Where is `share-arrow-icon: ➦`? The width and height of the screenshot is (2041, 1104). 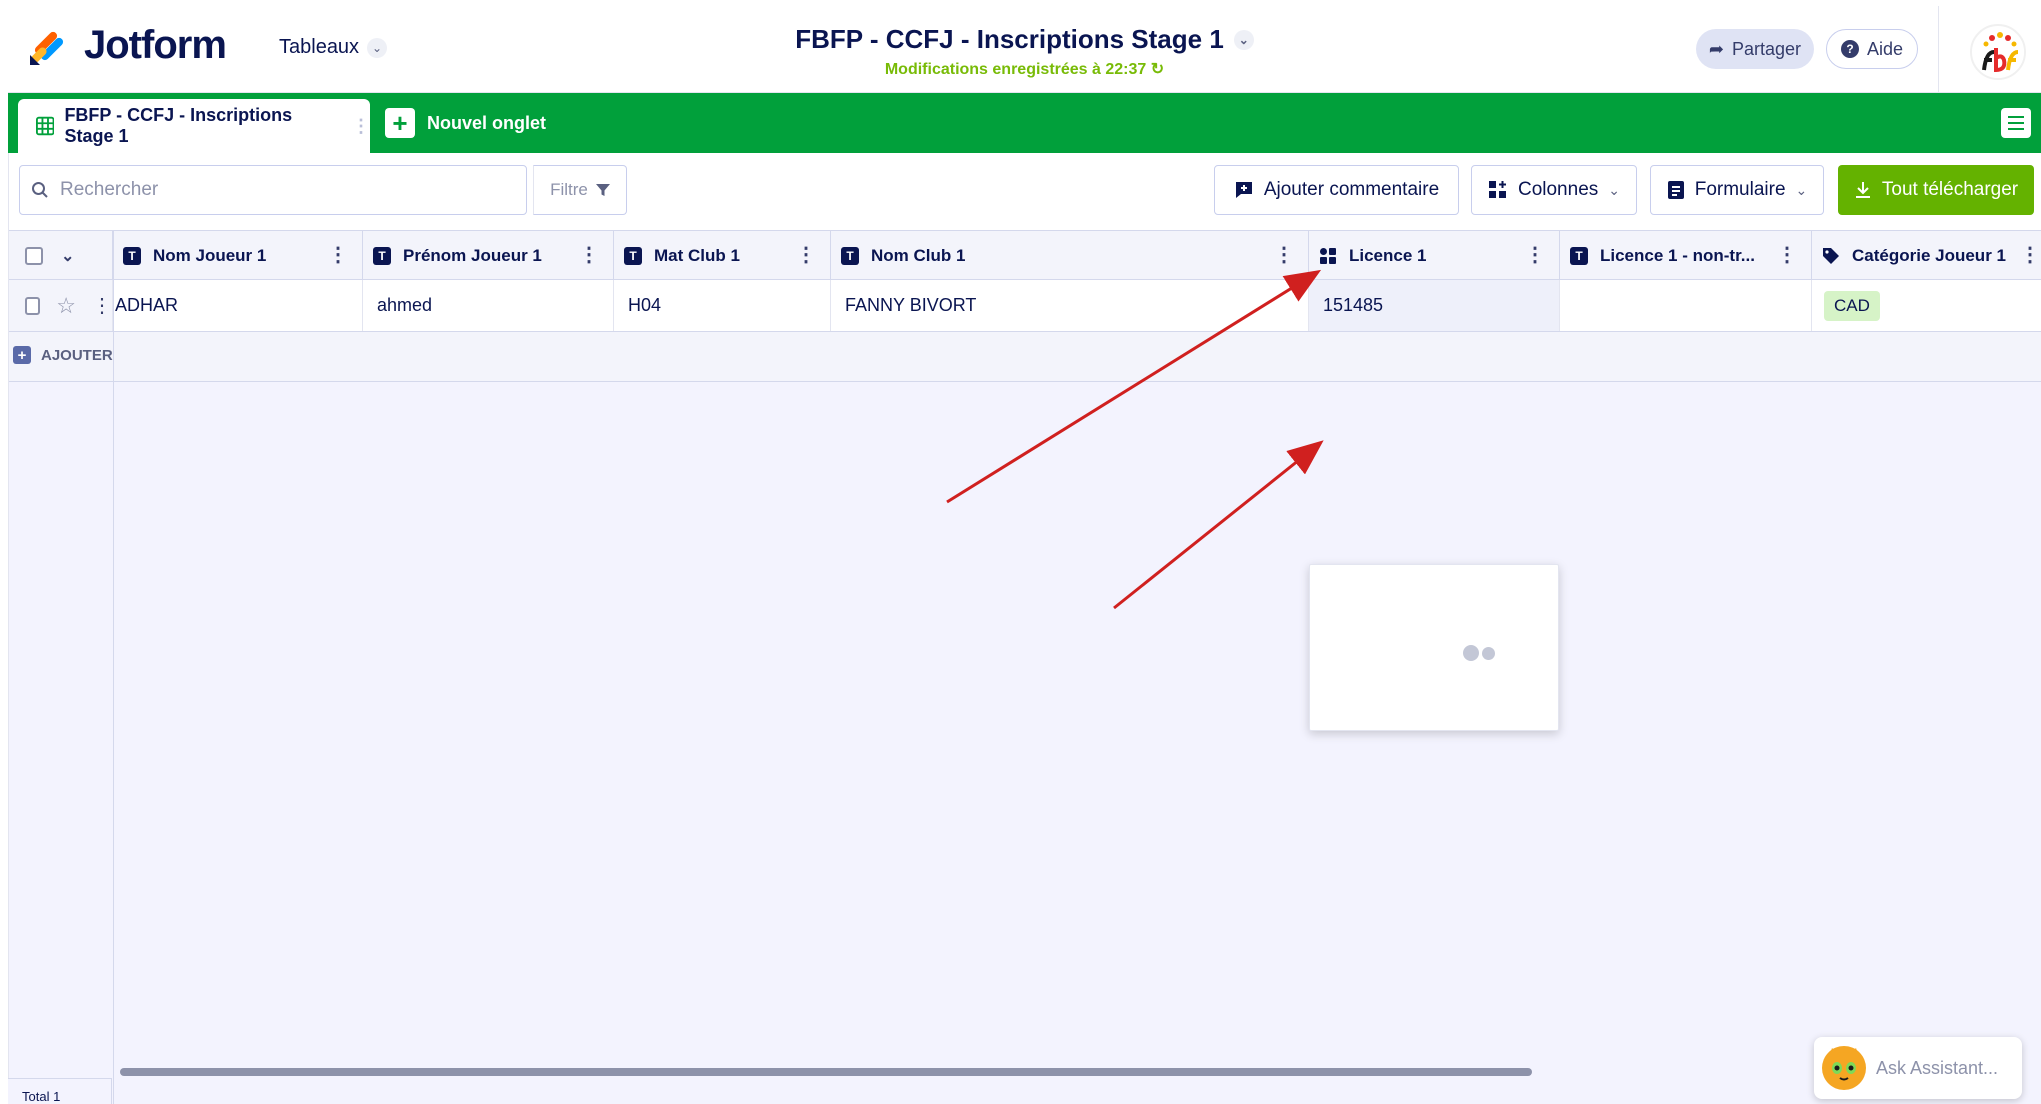
share-arrow-icon: ➦ is located at coordinates (1716, 48).